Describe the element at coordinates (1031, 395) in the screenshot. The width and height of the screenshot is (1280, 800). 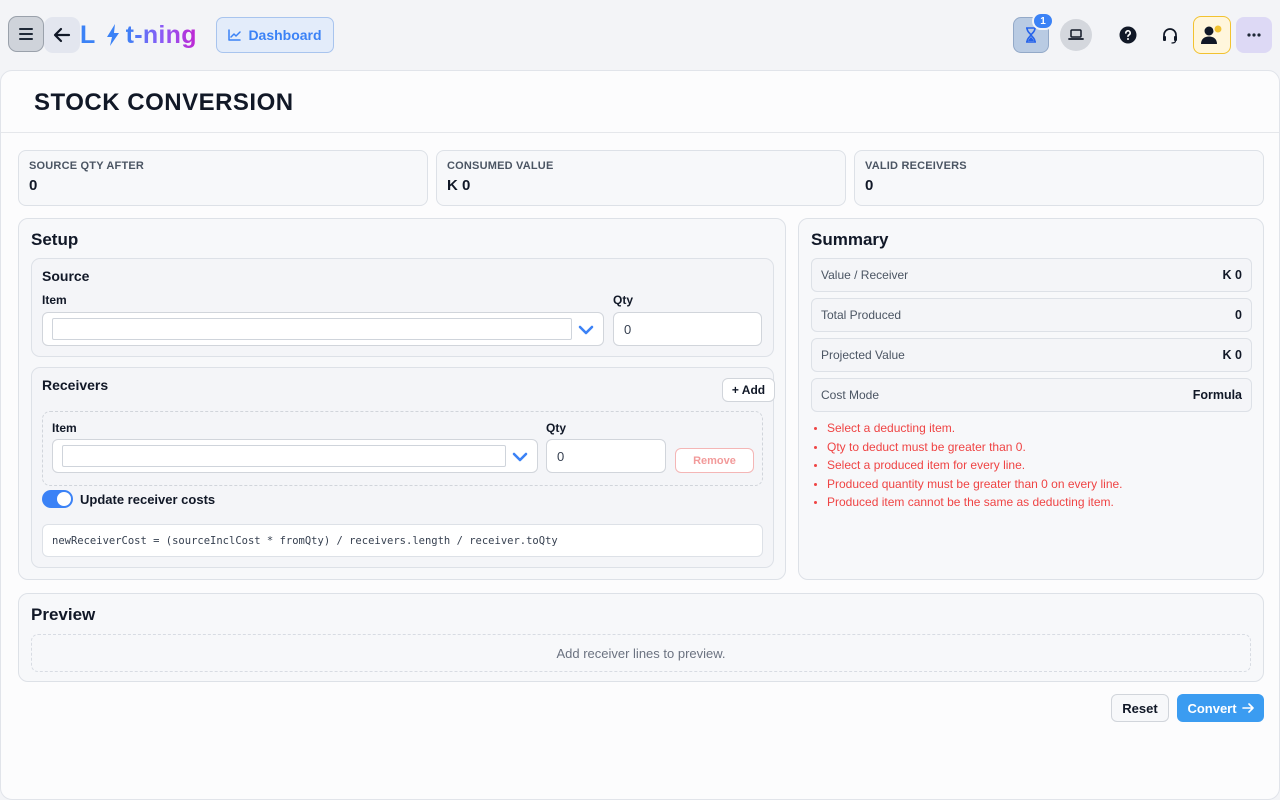
I see `summary-row: Cost Mode Formula` at that location.